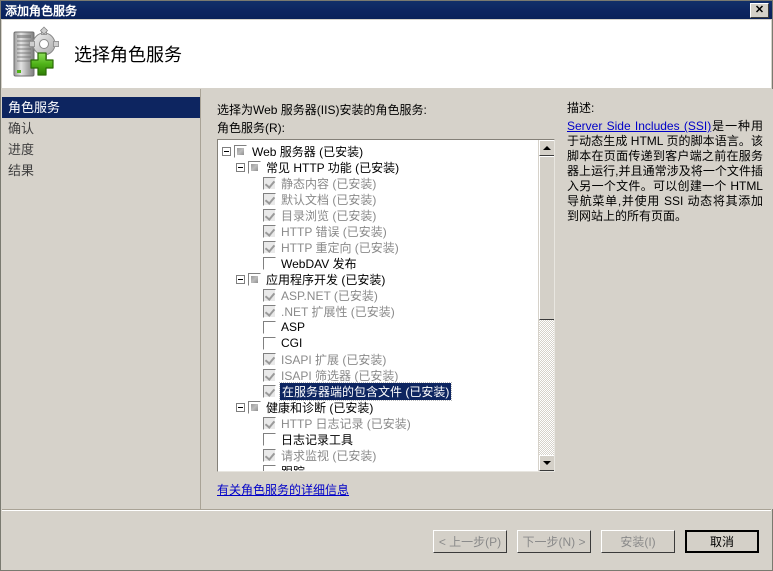 The height and width of the screenshot is (571, 773). I want to click on tree-item: .NET 扩展性 (已安装), so click(378, 311).